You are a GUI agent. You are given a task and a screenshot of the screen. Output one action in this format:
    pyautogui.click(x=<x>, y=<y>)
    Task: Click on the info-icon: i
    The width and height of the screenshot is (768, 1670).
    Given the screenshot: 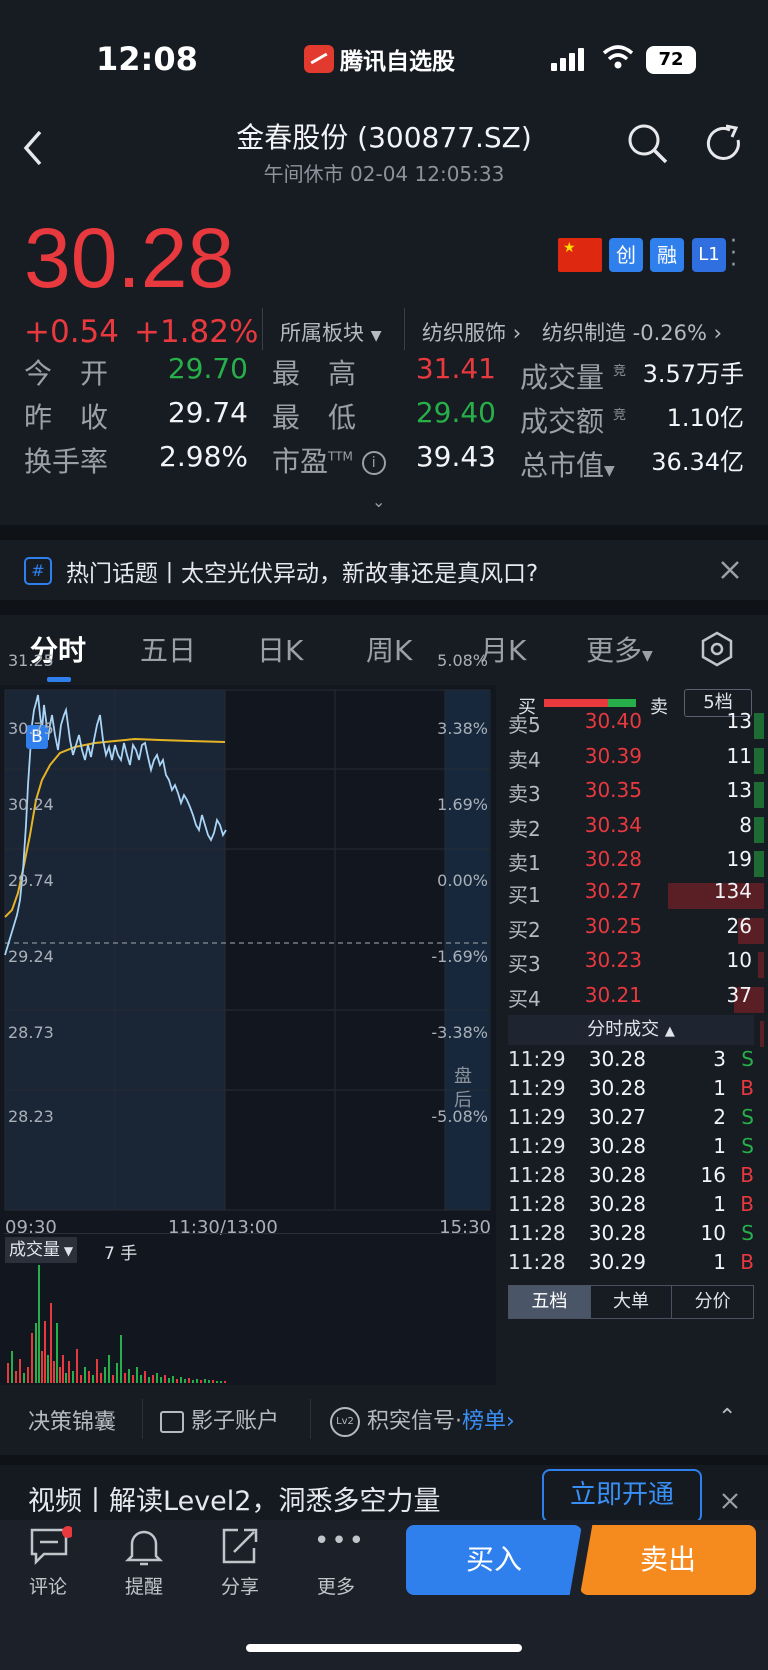 What is the action you would take?
    pyautogui.click(x=373, y=463)
    